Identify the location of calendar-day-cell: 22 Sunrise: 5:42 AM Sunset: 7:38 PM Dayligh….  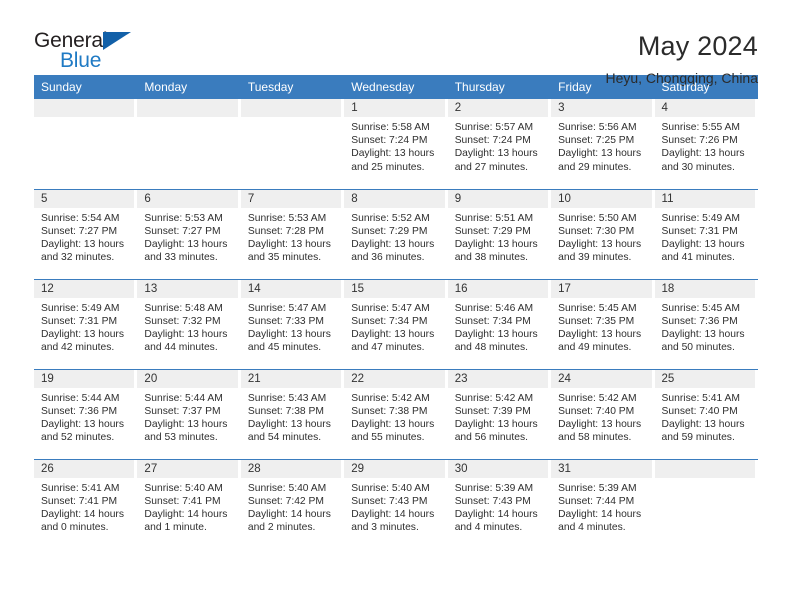
(396, 414).